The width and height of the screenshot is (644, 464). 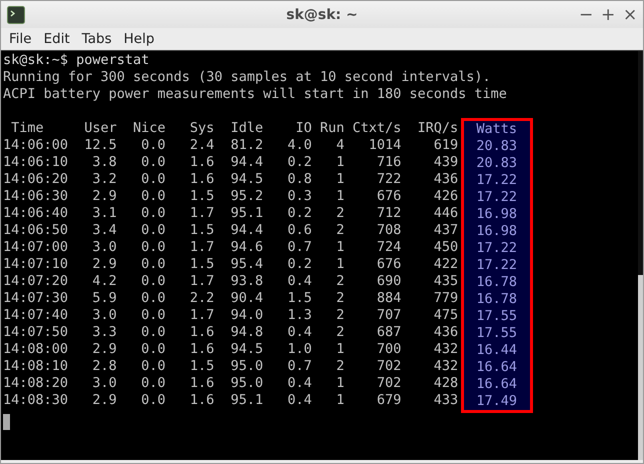 What do you see at coordinates (331, 128) in the screenshot?
I see `column-header: Run` at bounding box center [331, 128].